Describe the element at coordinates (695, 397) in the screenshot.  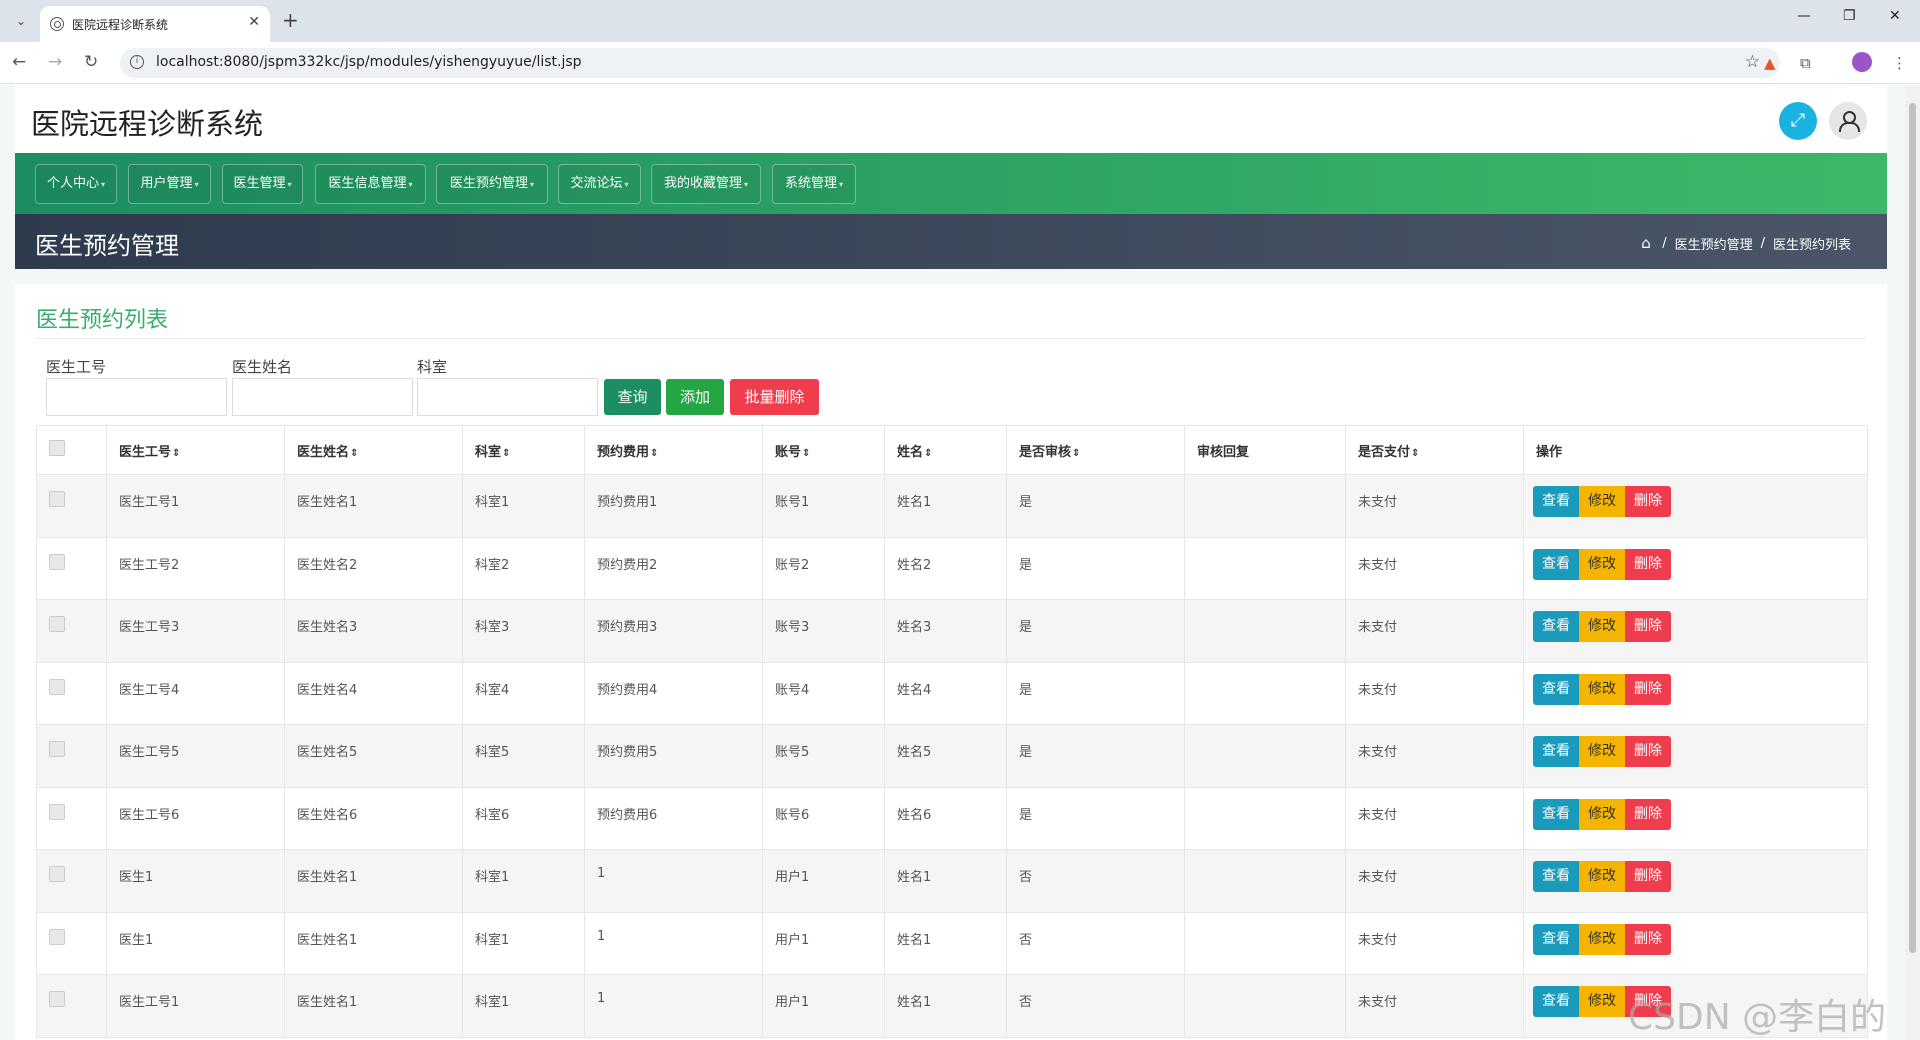
I see `add-button: 添加` at that location.